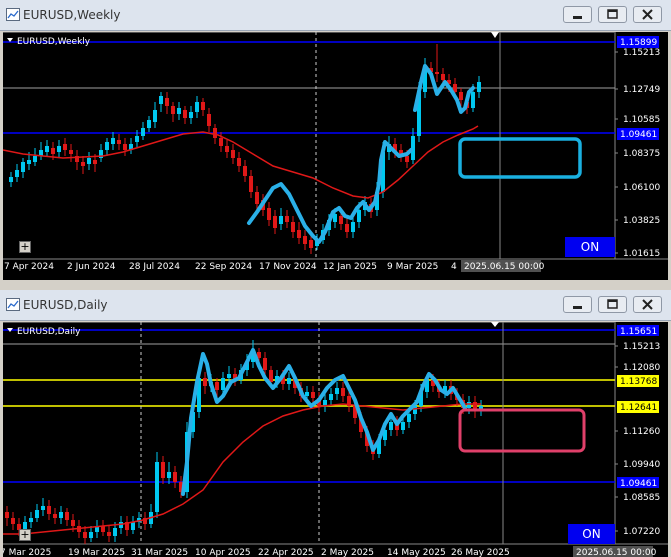  I want to click on weekly-time-label-0: 7 Apr 2024, so click(29, 267).